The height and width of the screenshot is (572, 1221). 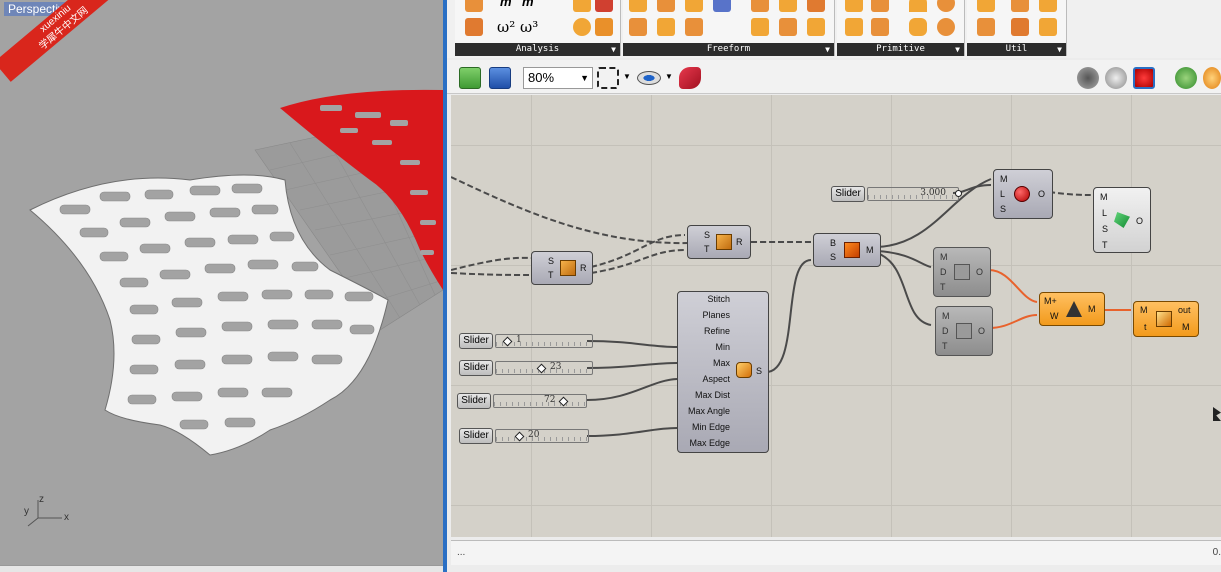 What do you see at coordinates (1212, 78) in the screenshot?
I see `preview-material-icon` at bounding box center [1212, 78].